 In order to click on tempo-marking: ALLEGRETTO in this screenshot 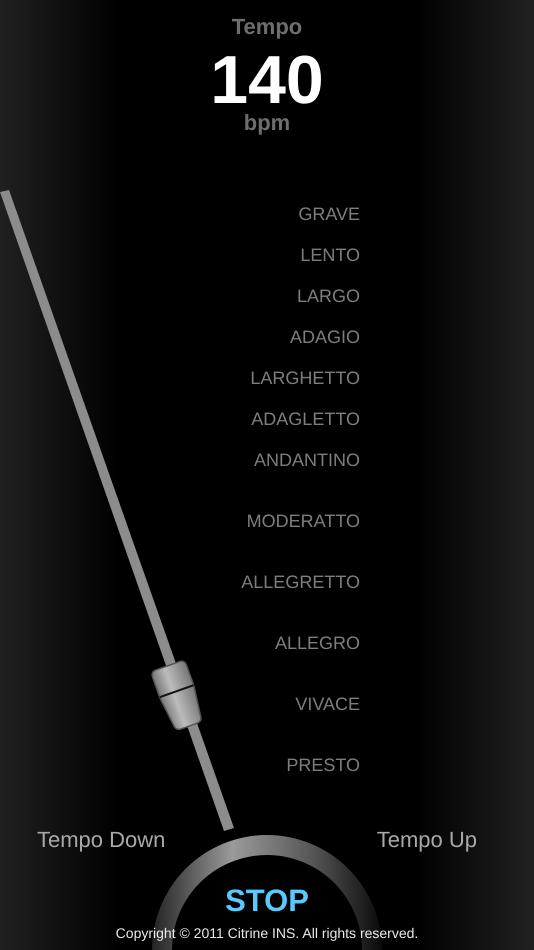, I will do `click(300, 582)`.